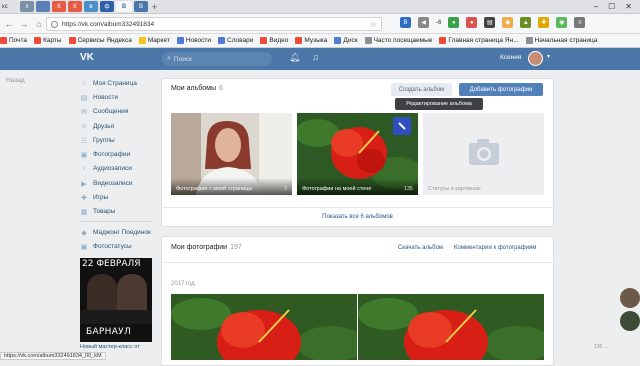 The width and height of the screenshot is (640, 366). What do you see at coordinates (154, 40) in the screenshot?
I see `bookmark-item: Маркет` at bounding box center [154, 40].